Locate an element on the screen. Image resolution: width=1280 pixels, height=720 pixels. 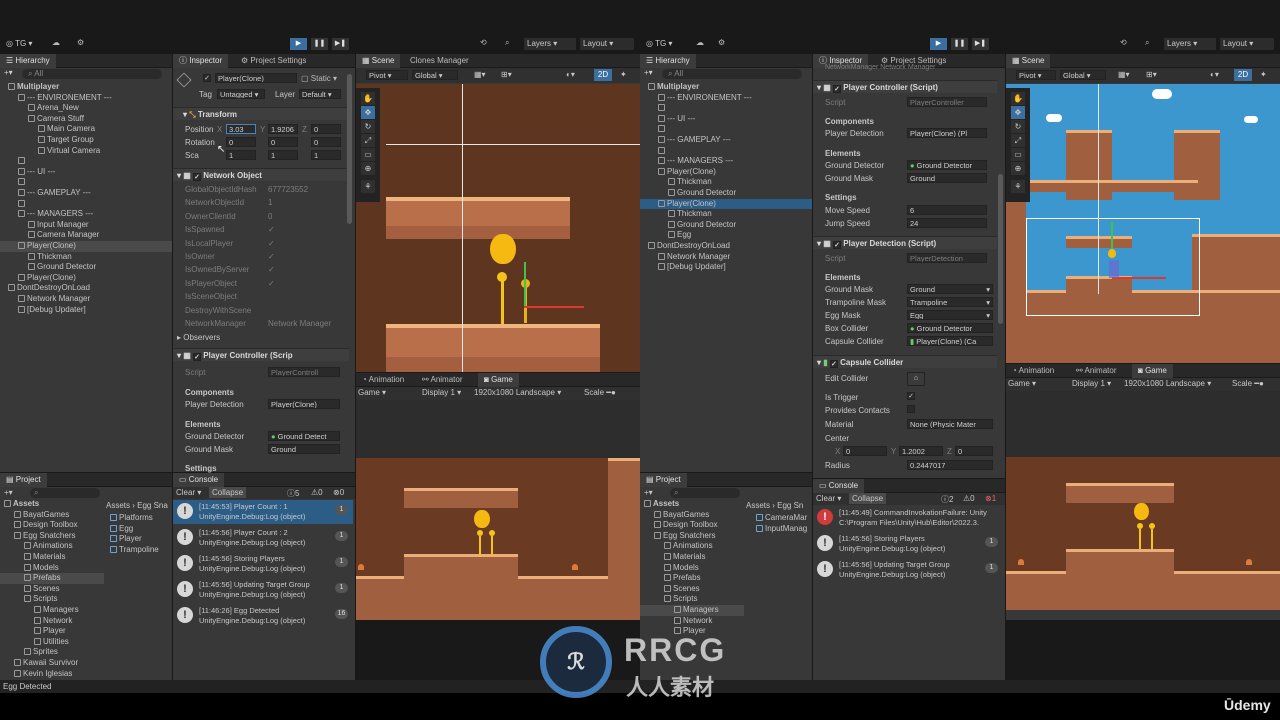
r-shading-icon: ◐▾ is located at coordinates (1214, 74).